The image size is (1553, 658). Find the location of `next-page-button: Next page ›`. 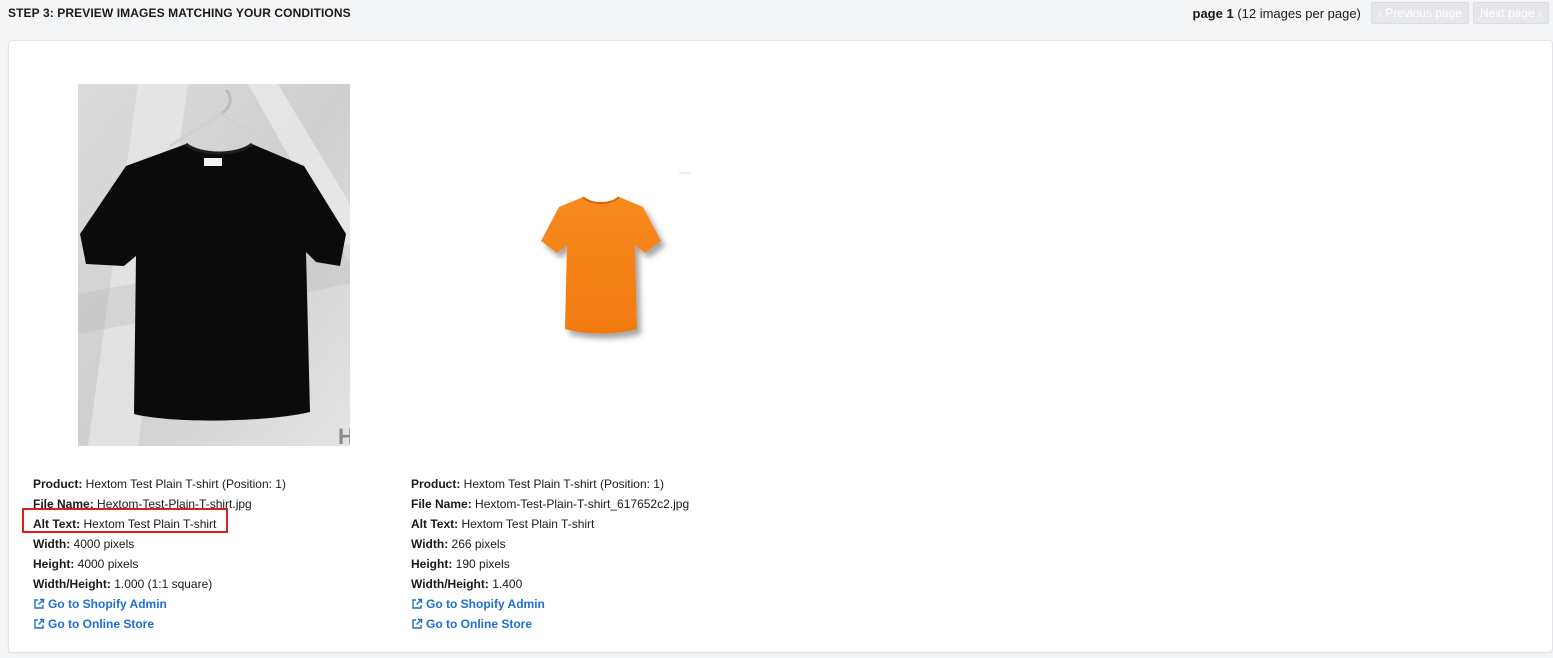

next-page-button: Next page › is located at coordinates (1510, 13).